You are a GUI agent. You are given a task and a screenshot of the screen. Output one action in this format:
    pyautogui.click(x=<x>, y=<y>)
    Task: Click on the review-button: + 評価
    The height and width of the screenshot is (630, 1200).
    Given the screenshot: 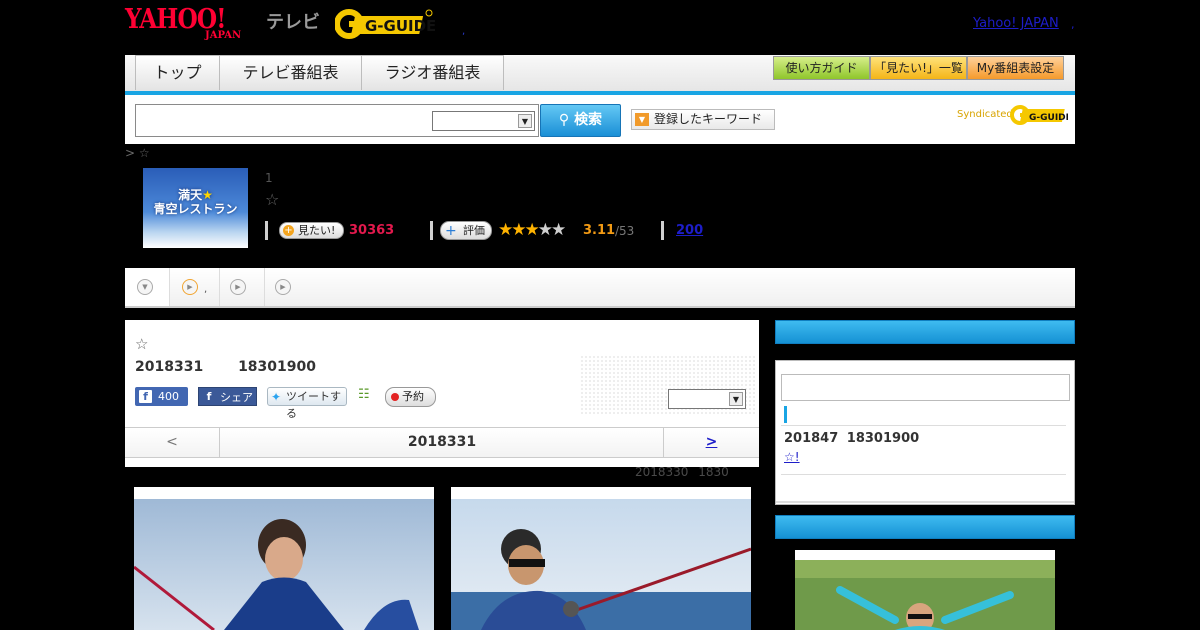 What is the action you would take?
    pyautogui.click(x=466, y=230)
    